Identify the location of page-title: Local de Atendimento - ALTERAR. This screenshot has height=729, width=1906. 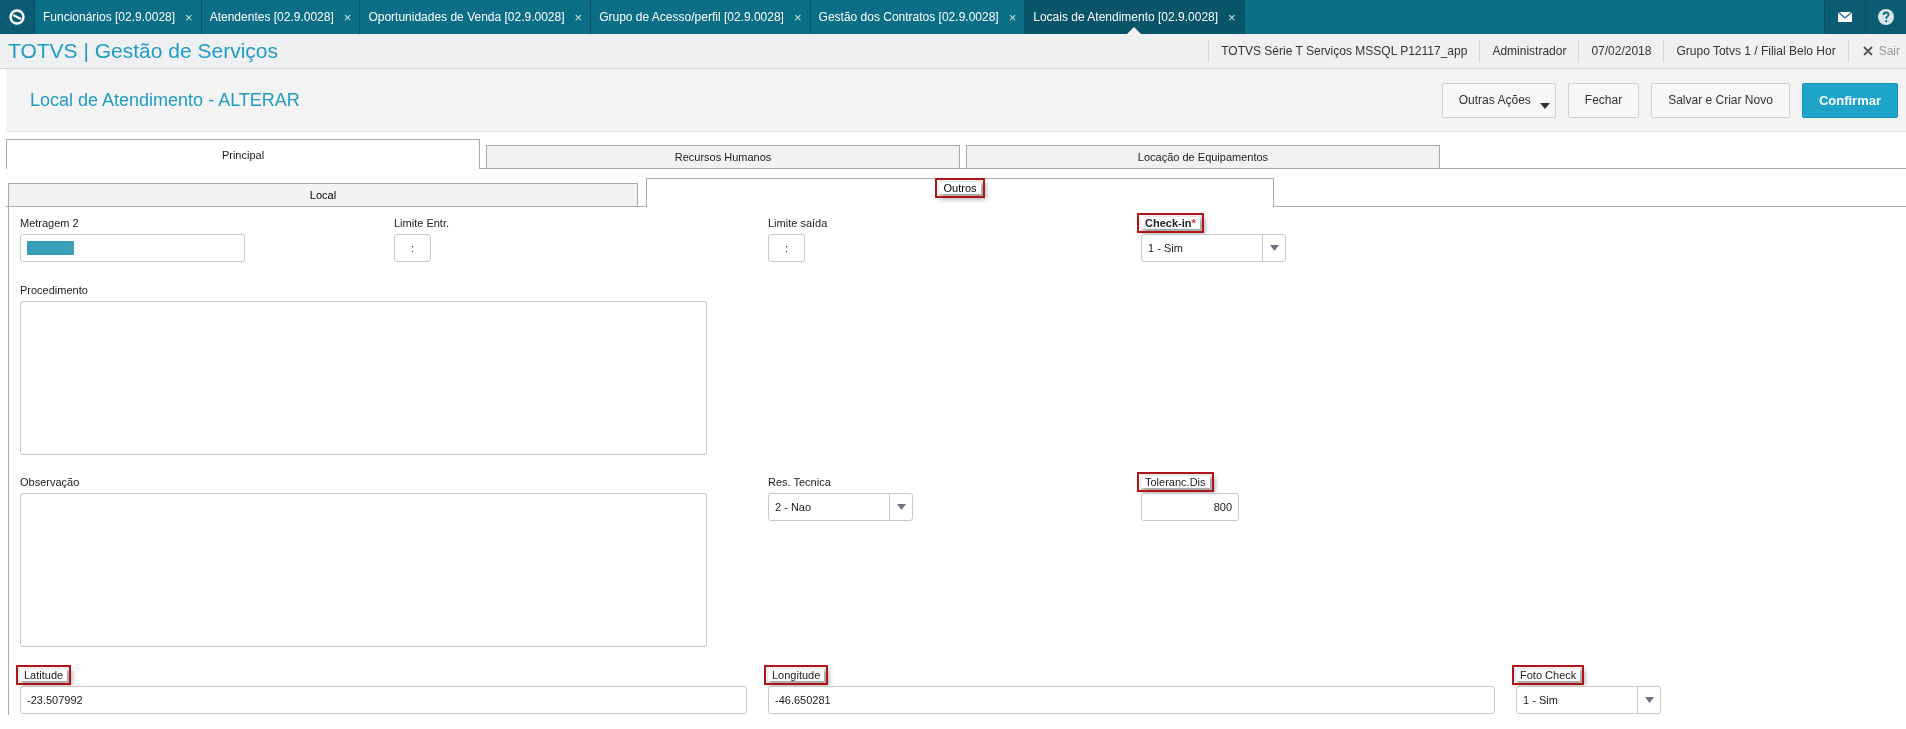
(165, 100).